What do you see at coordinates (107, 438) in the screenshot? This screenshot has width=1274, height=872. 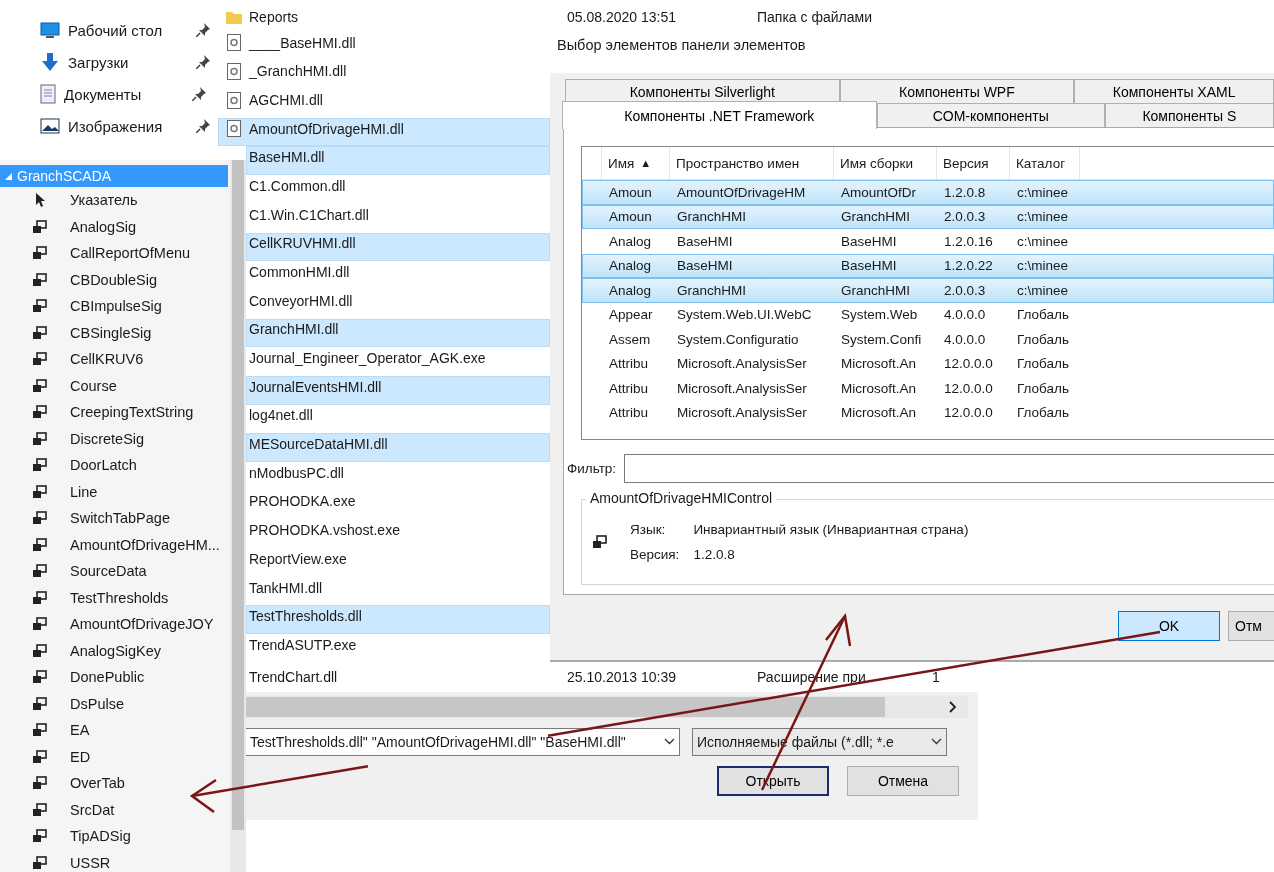 I see `toolbox-item: DiscreteSig` at bounding box center [107, 438].